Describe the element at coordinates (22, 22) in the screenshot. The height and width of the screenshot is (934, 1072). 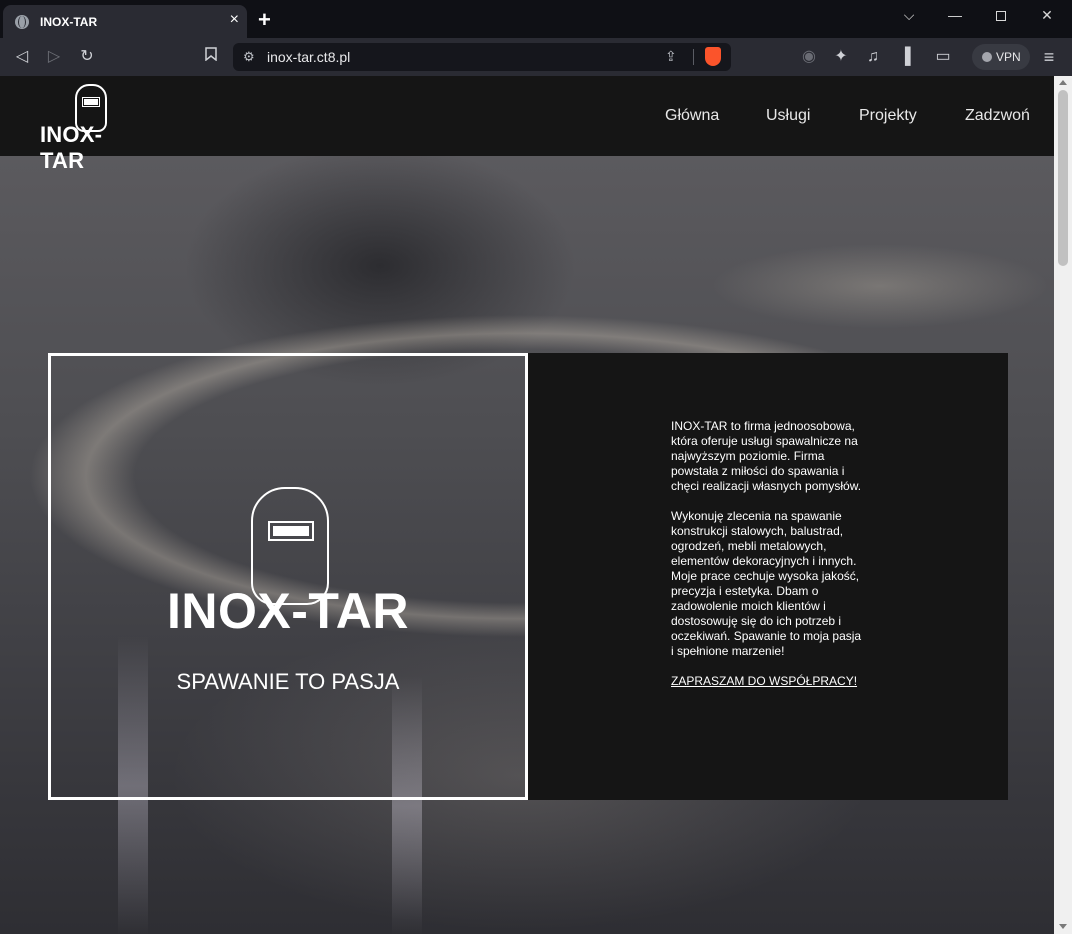
I see `globe-icon` at that location.